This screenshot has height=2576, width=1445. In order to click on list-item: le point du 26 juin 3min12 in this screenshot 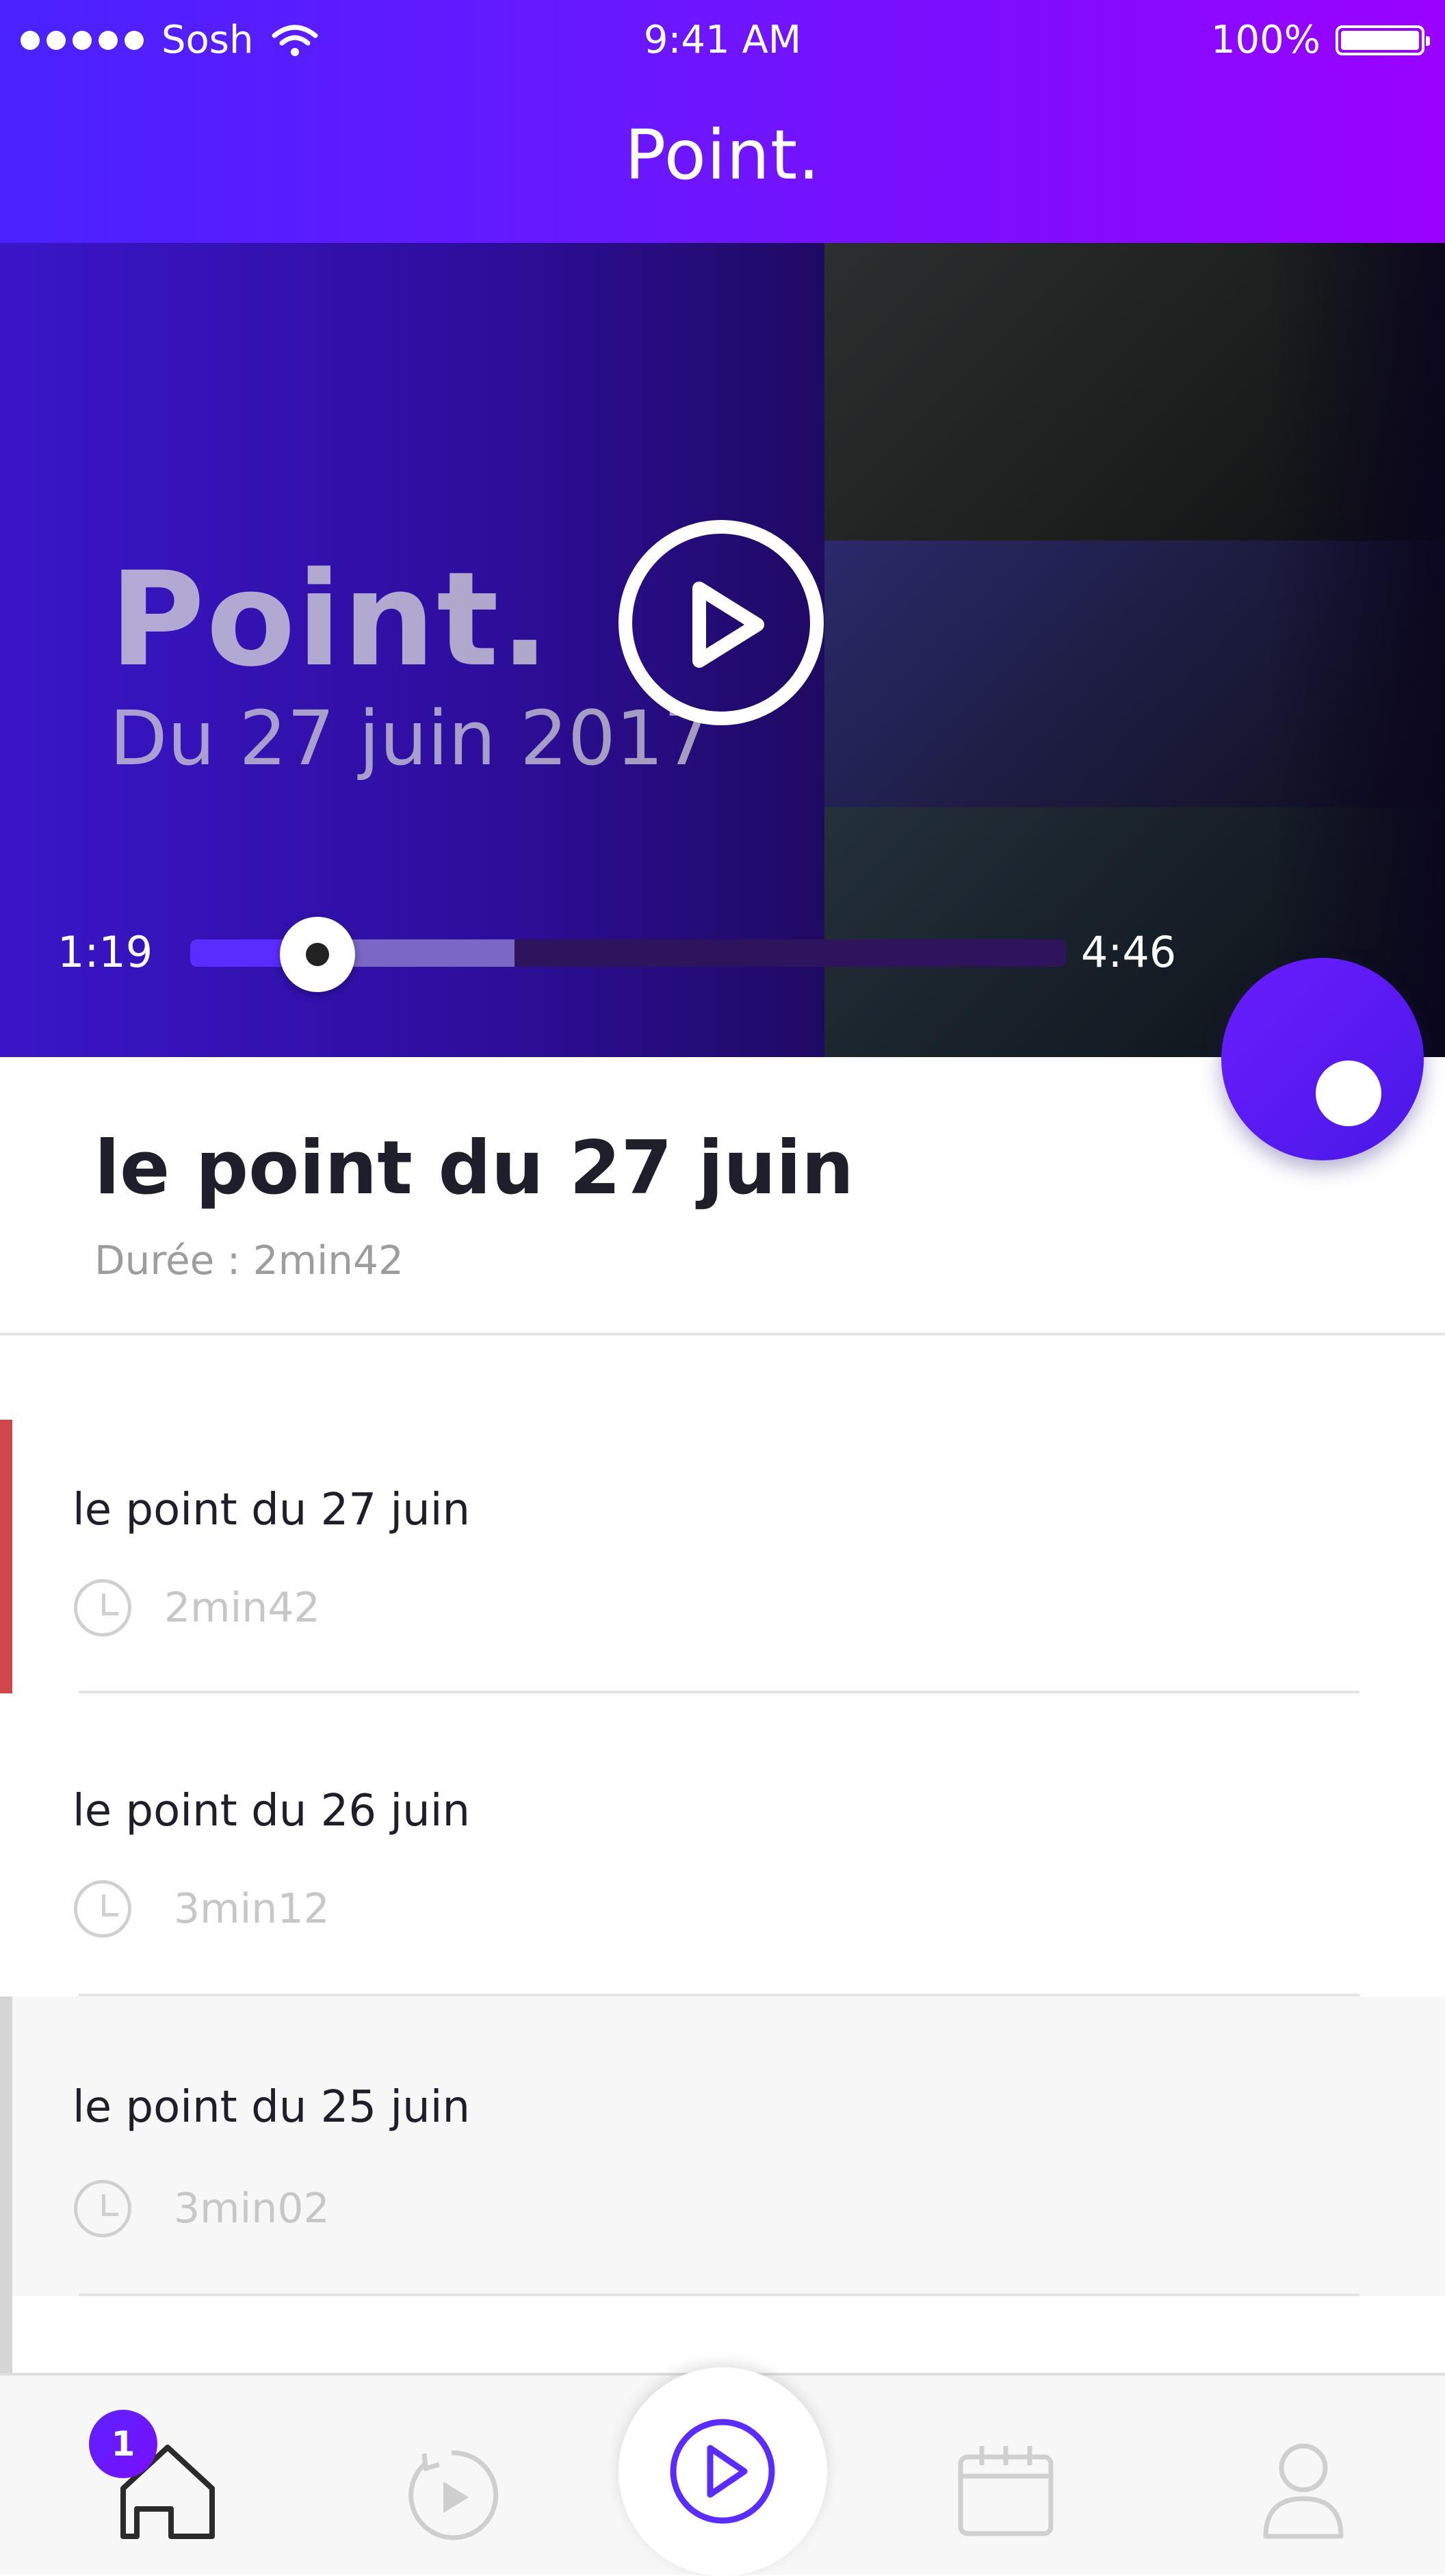, I will do `click(722, 1844)`.